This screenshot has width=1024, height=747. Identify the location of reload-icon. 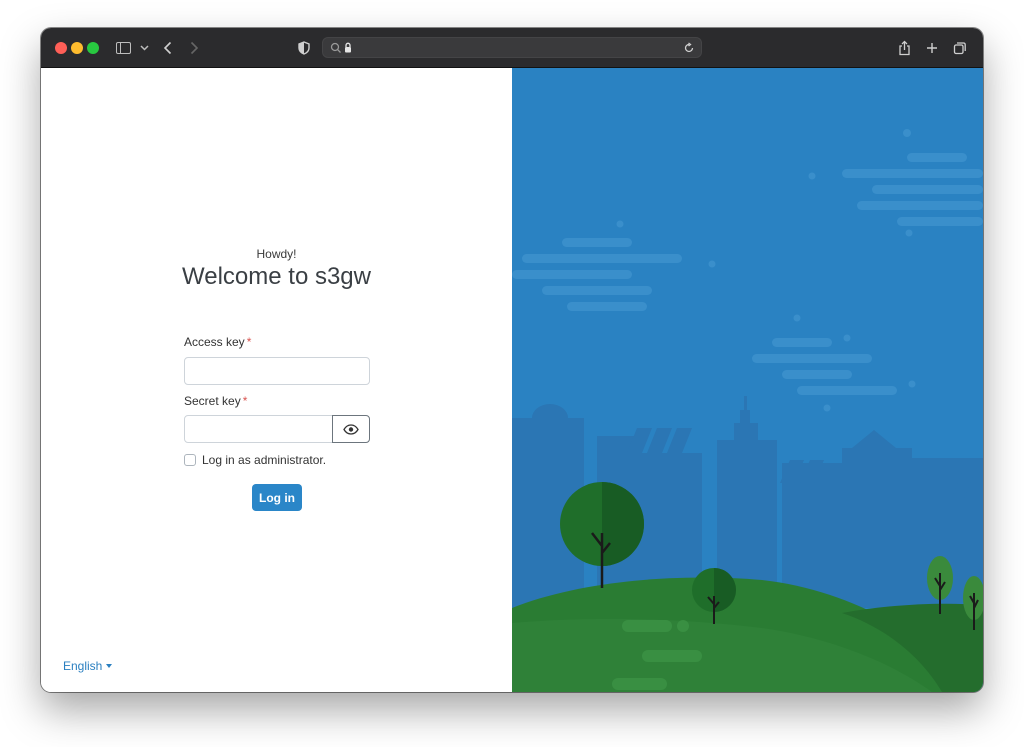
(689, 48).